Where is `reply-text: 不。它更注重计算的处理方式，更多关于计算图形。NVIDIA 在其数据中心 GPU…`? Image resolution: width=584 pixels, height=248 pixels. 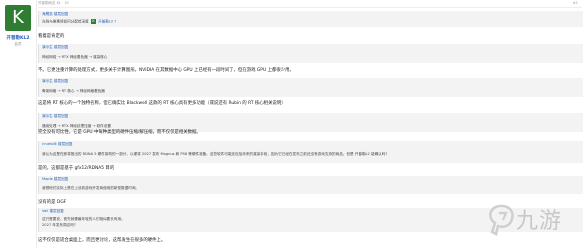 reply-text: 不。它更注重计算的处理方式，更多关于计算图形。NVIDIA 在其数据中心 GPU… is located at coordinates (166, 70).